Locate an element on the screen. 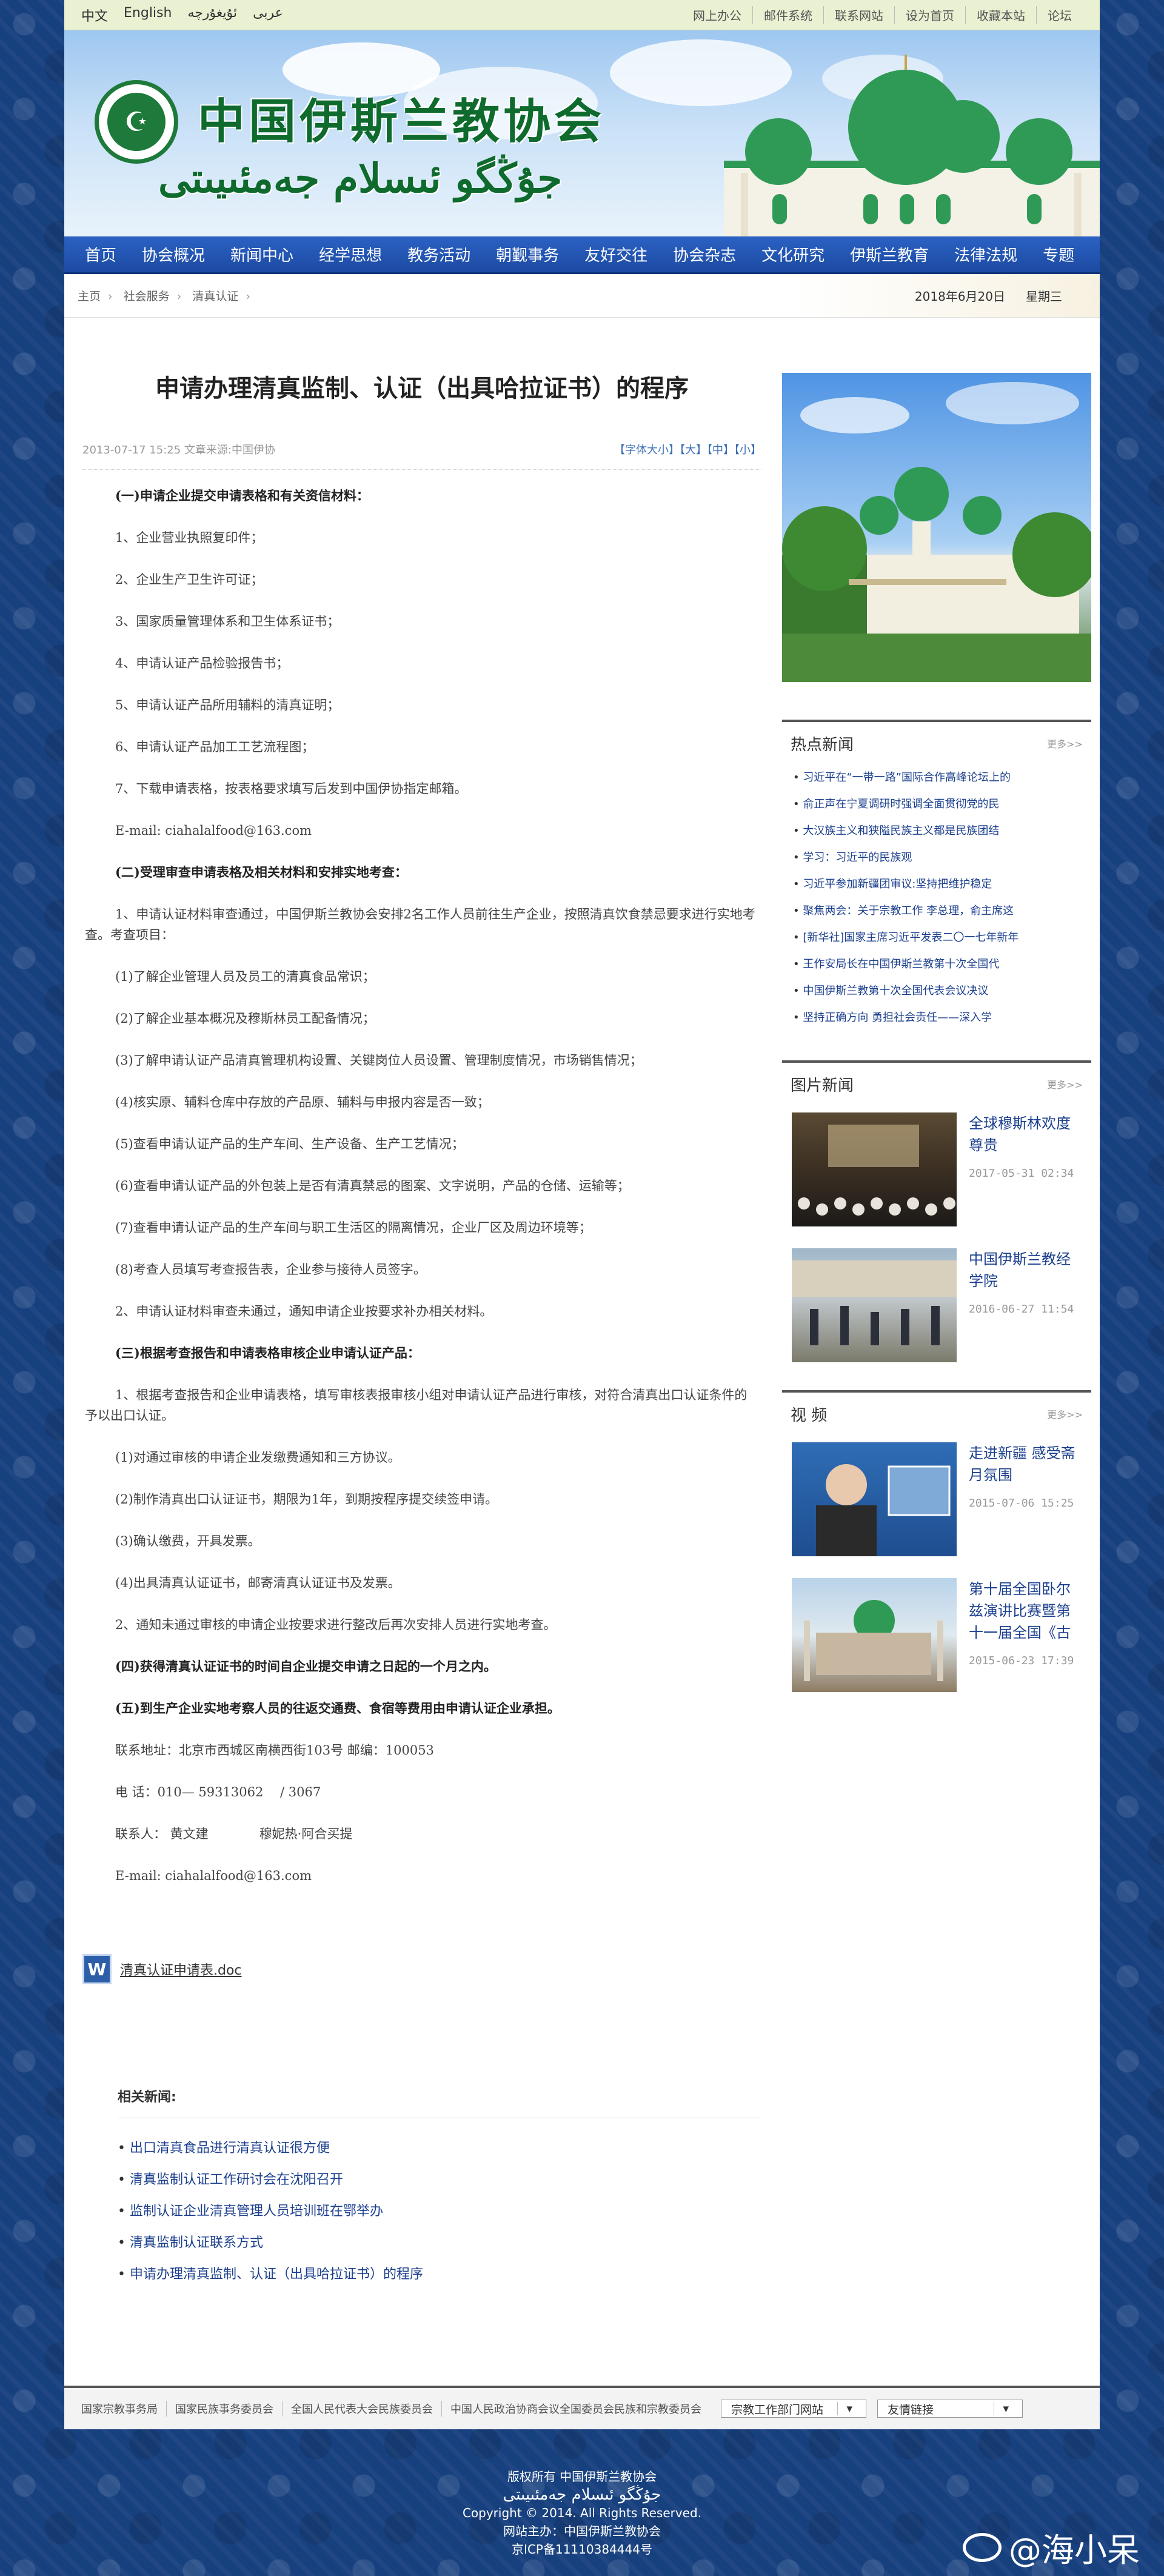  picture-news-item: 全球穆斯林欢度尊贵 2017-05-31 02:34 is located at coordinates (936, 1173).